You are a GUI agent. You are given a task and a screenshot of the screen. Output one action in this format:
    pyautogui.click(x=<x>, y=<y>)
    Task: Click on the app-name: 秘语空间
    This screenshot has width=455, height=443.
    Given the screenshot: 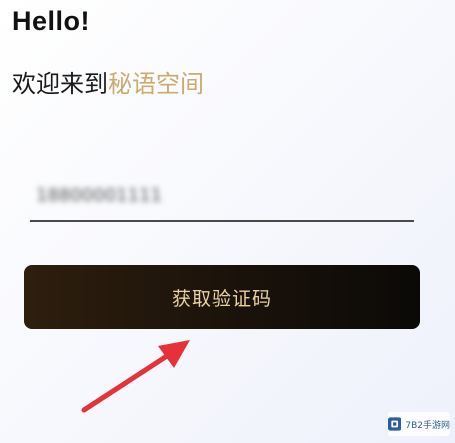 What is the action you would take?
    pyautogui.click(x=156, y=84)
    